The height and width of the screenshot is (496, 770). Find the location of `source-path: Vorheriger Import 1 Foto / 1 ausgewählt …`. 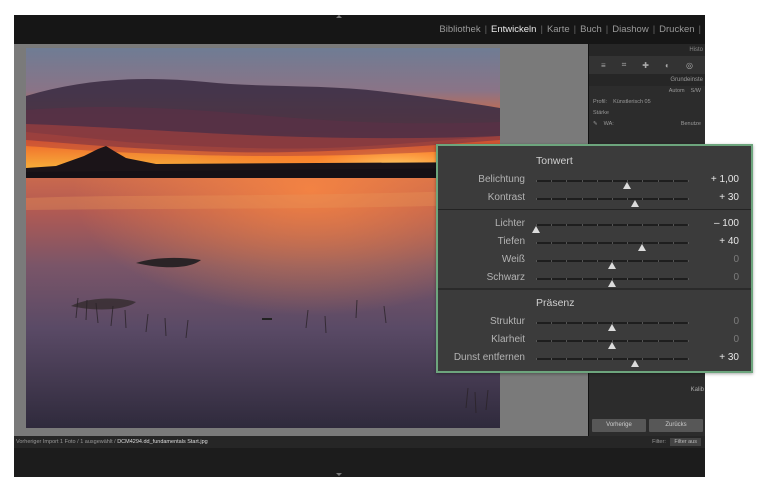

source-path: Vorheriger Import 1 Foto / 1 ausgewählt … is located at coordinates (66, 442).